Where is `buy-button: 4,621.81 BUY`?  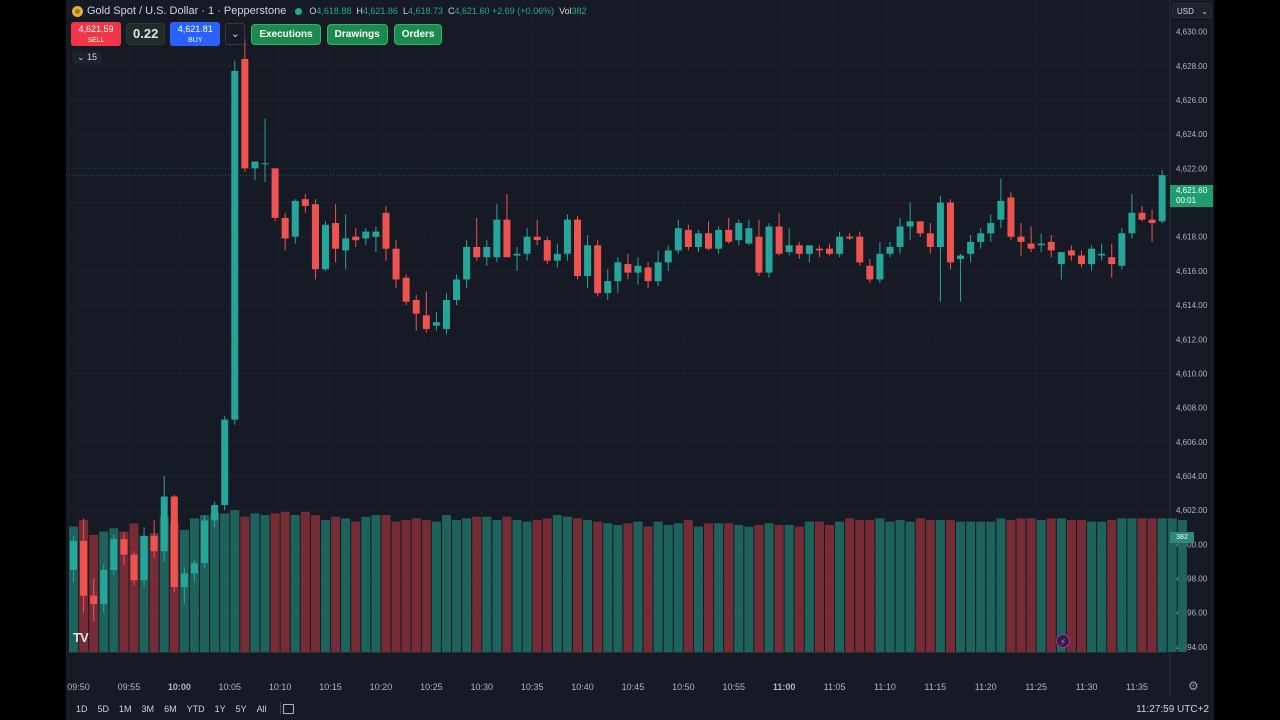 buy-button: 4,621.81 BUY is located at coordinates (195, 34).